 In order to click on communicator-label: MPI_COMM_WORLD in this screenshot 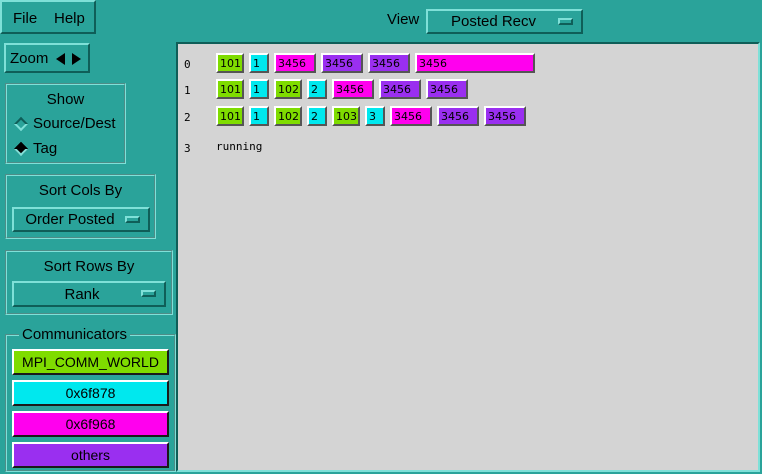, I will do `click(90, 362)`.